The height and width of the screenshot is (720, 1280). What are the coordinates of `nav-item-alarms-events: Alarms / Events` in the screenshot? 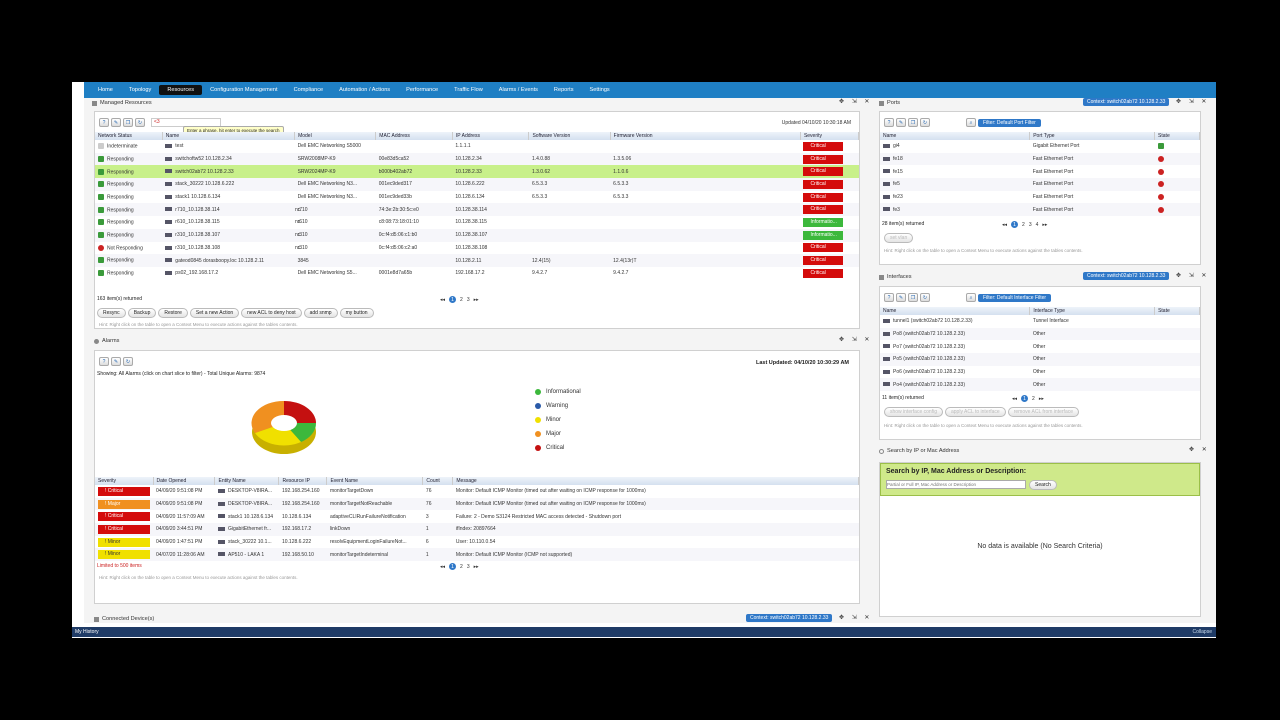 It's located at (518, 90).